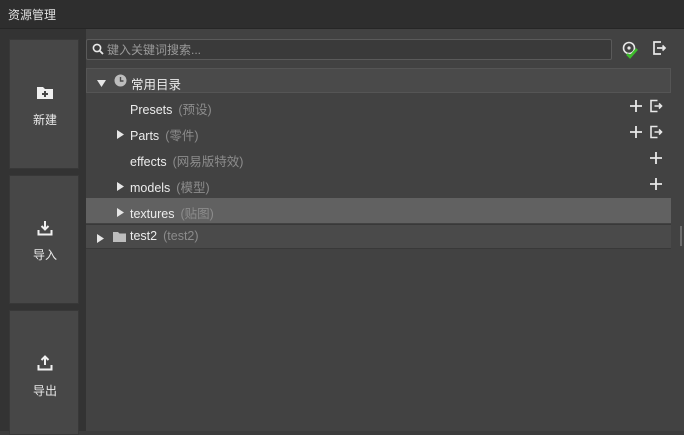 Image resolution: width=684 pixels, height=435 pixels. I want to click on tree-item-sub: (预设), so click(195, 110).